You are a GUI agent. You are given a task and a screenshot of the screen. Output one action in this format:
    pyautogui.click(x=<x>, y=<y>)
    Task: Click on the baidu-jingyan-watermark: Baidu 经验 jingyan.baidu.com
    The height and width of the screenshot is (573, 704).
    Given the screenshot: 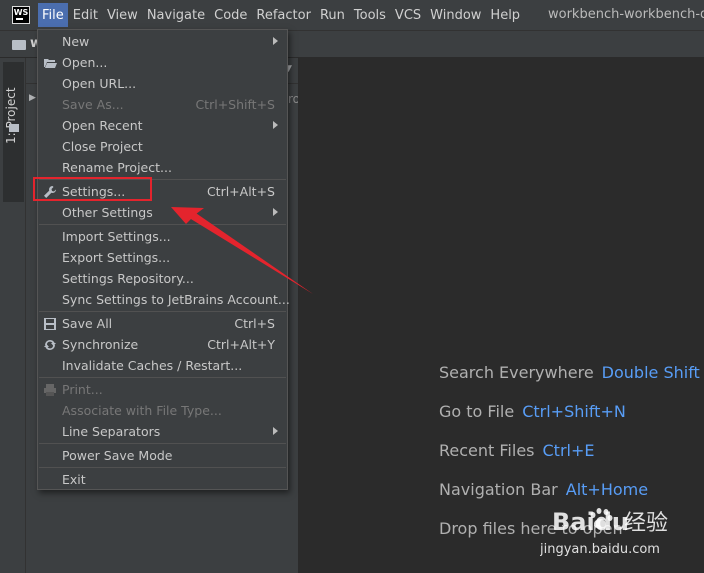 What is the action you would take?
    pyautogui.click(x=604, y=532)
    